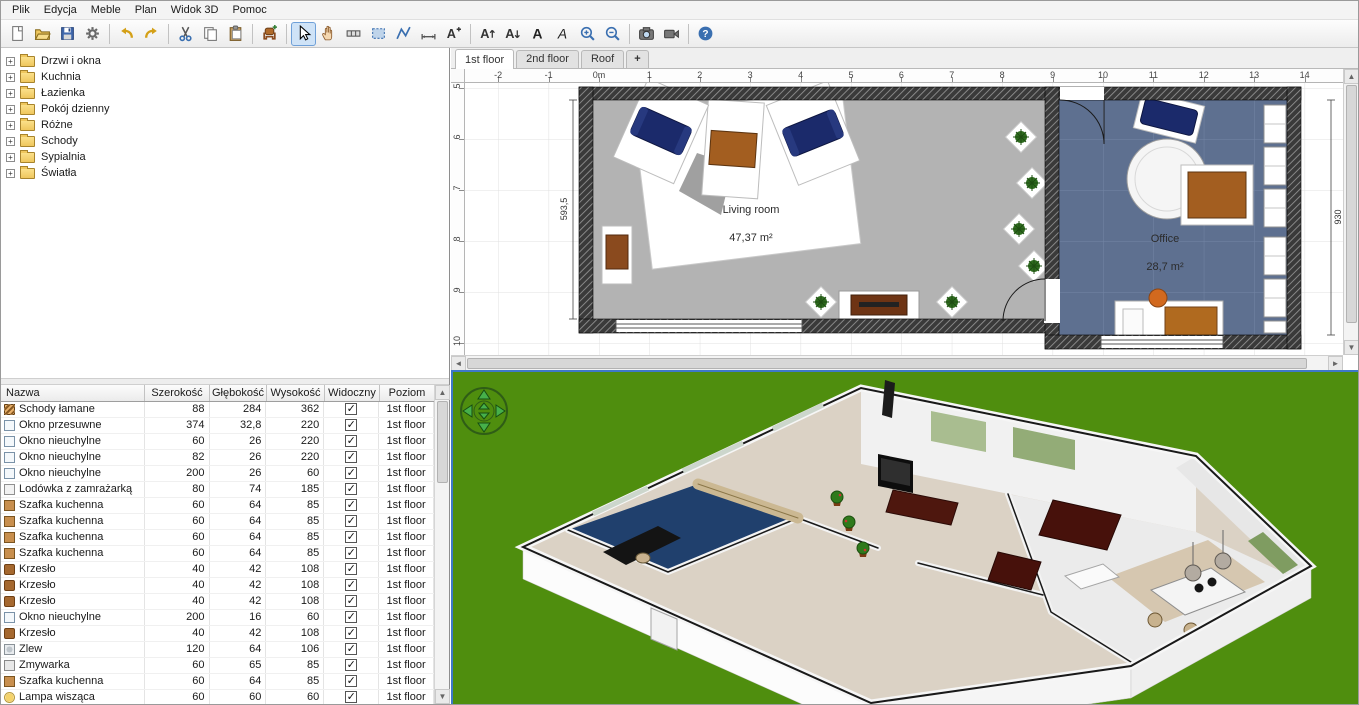 This screenshot has height=705, width=1359. What do you see at coordinates (705, 34) in the screenshot?
I see `help-button: ?` at bounding box center [705, 34].